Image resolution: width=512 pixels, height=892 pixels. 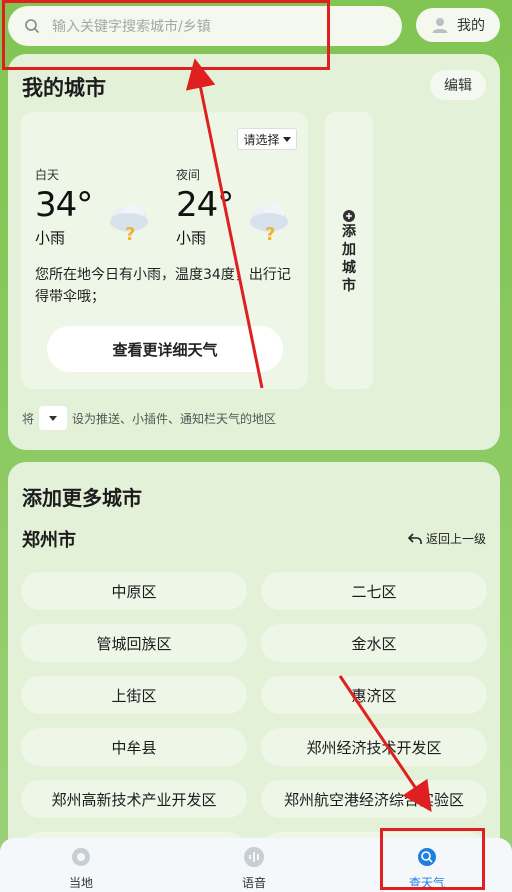 What do you see at coordinates (134, 695) in the screenshot?
I see `district-item: 上街区` at bounding box center [134, 695].